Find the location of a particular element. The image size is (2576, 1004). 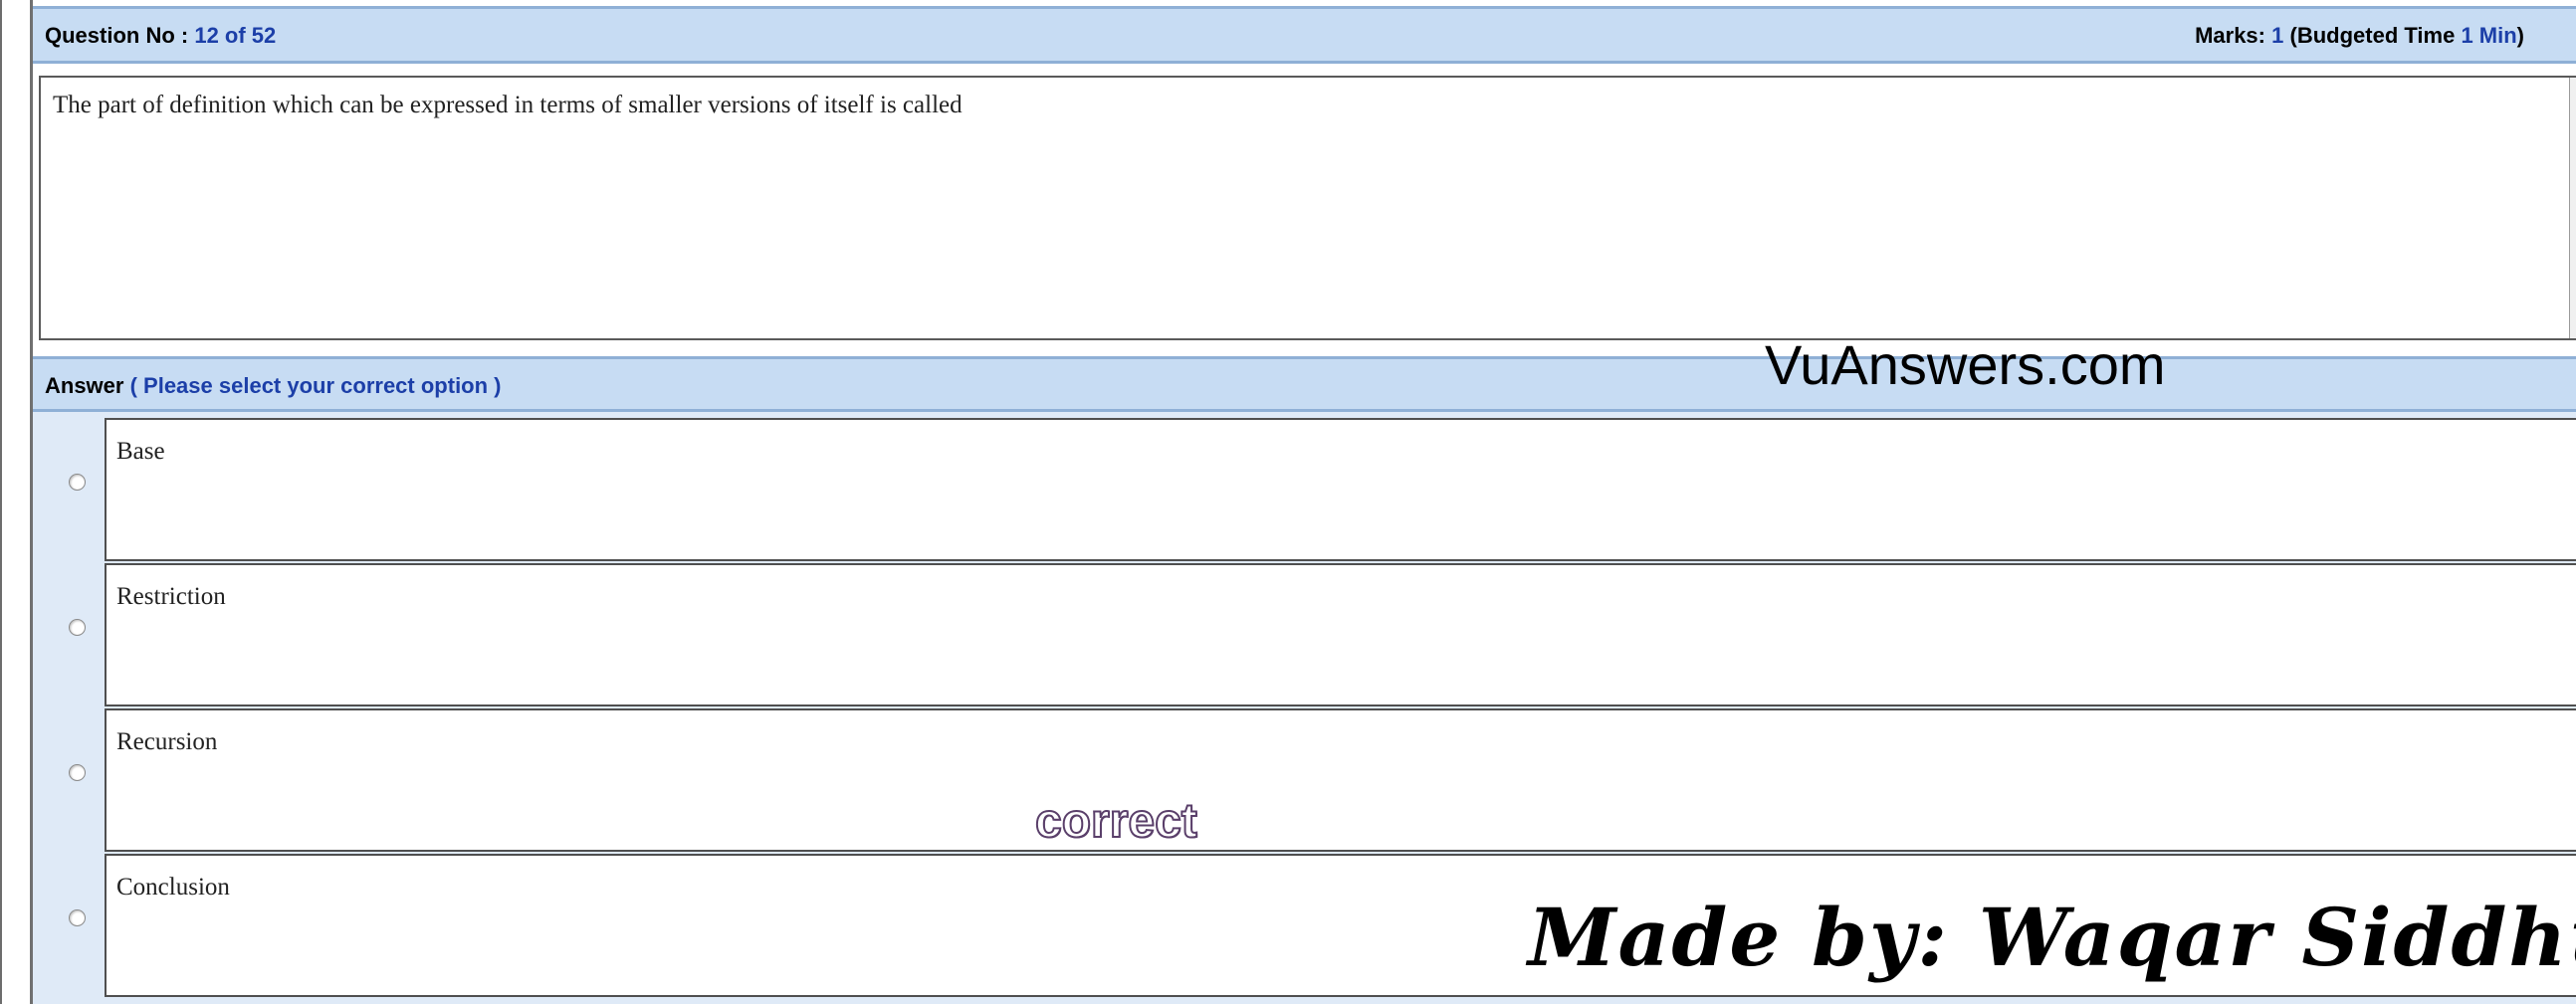

marks-value: 1 is located at coordinates (2277, 35).